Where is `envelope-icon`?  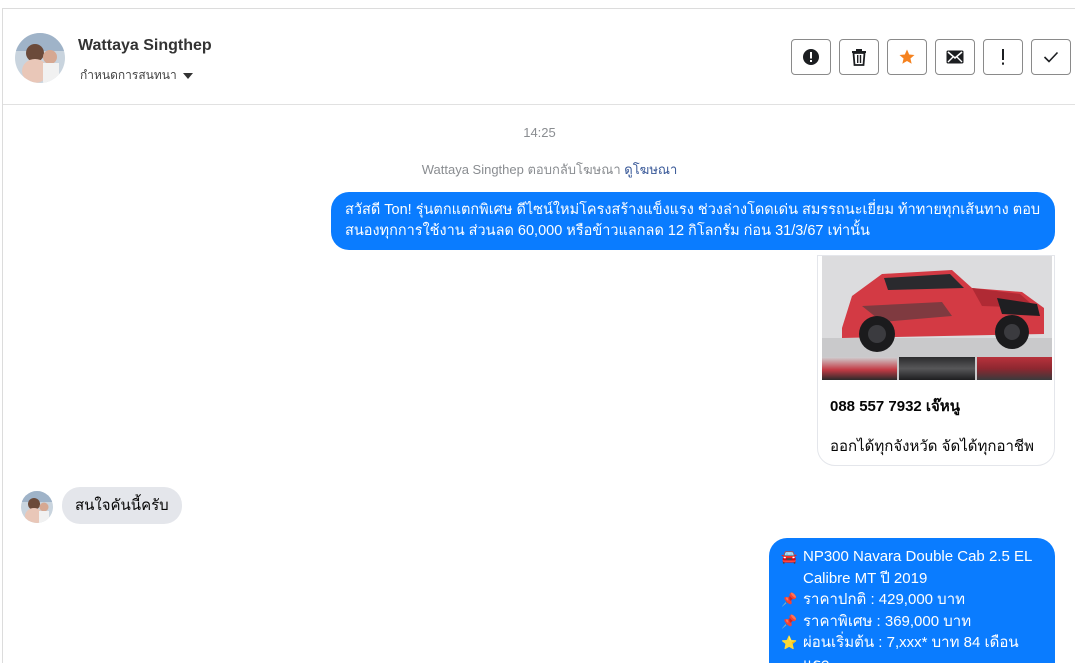 envelope-icon is located at coordinates (955, 57).